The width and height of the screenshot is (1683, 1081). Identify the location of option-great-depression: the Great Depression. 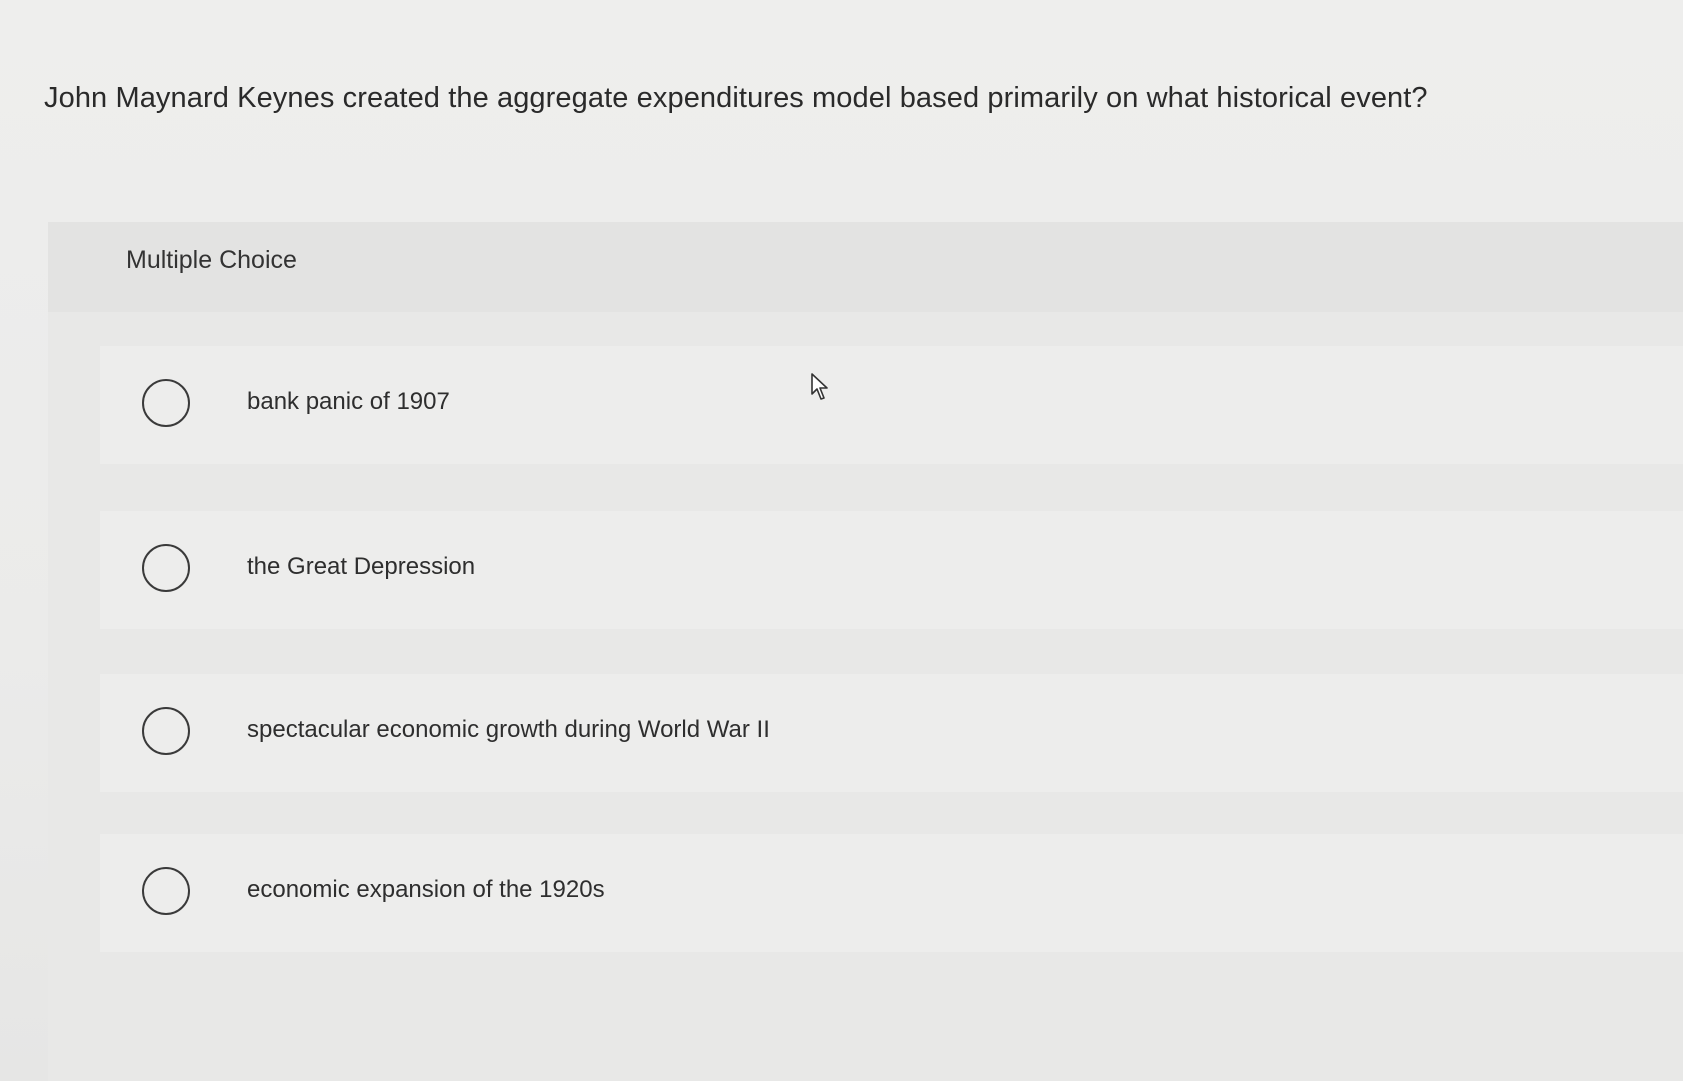
(891, 570).